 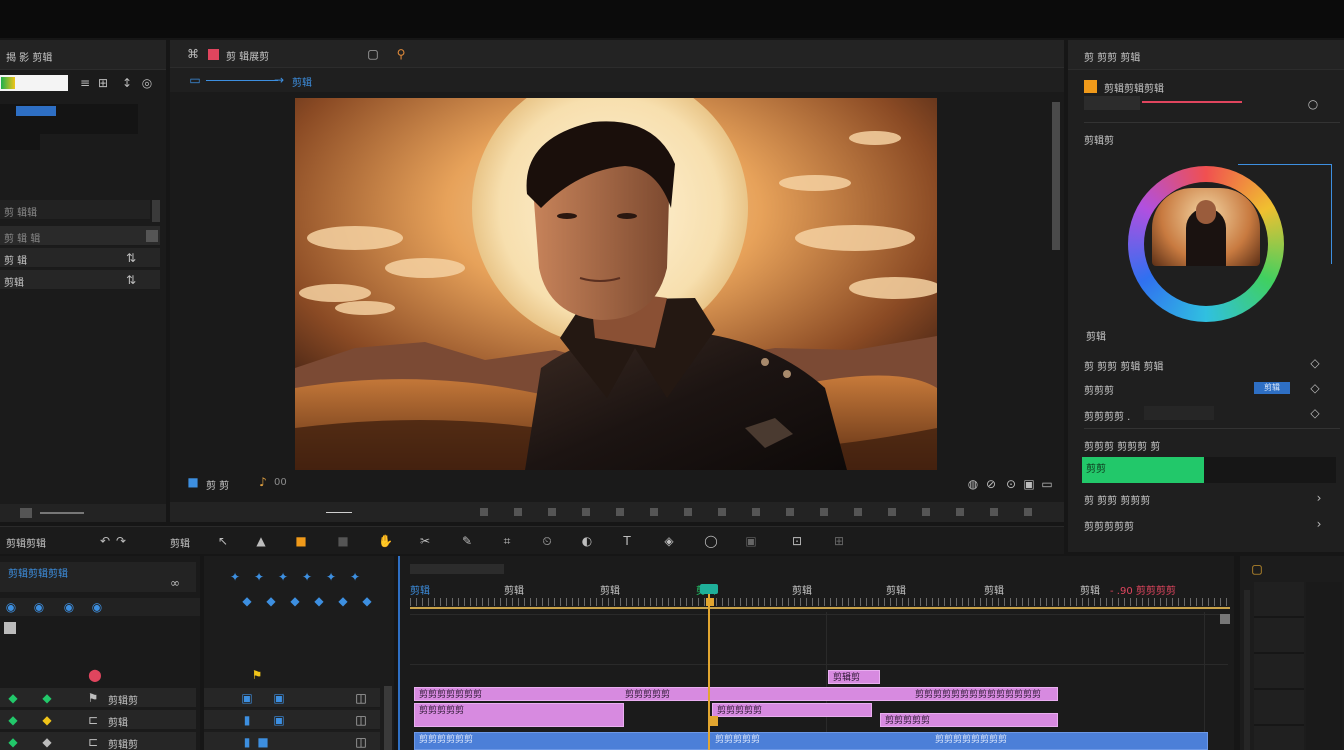 What do you see at coordinates (973, 484) in the screenshot?
I see `globe-icon: ◍` at bounding box center [973, 484].